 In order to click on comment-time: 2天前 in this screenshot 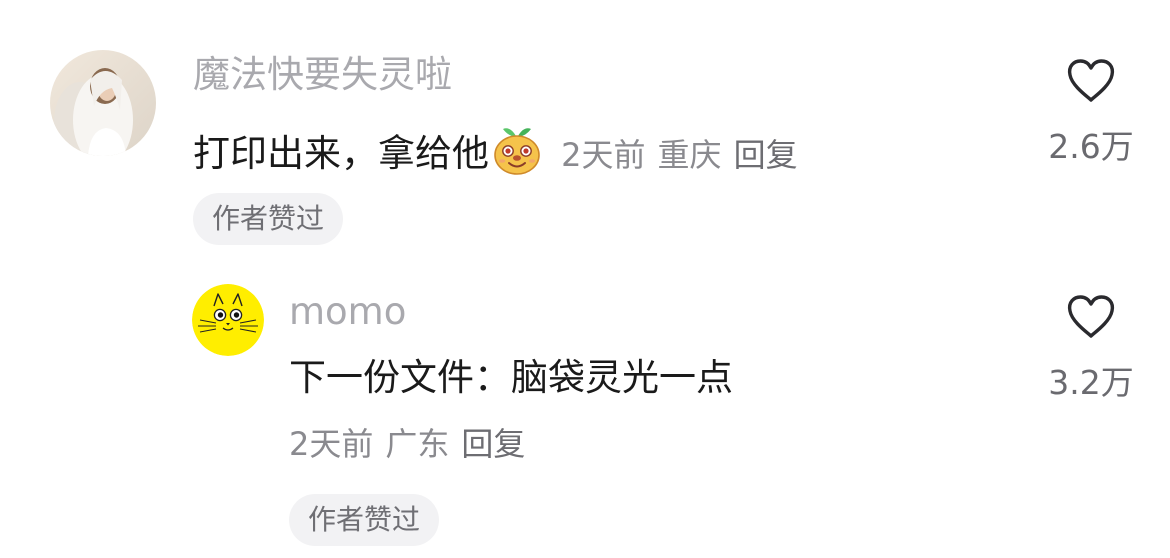, I will do `click(603, 155)`.